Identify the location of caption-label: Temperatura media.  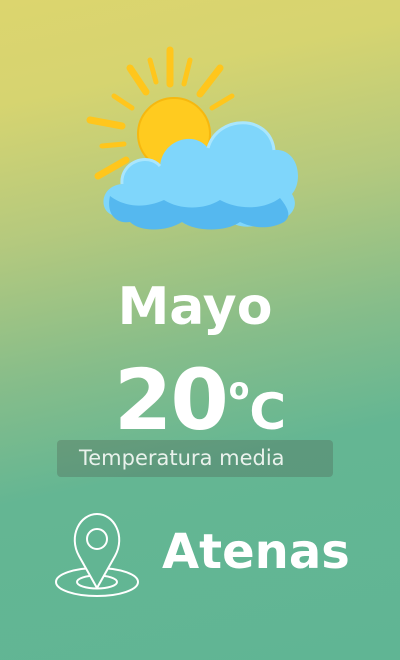
(182, 458).